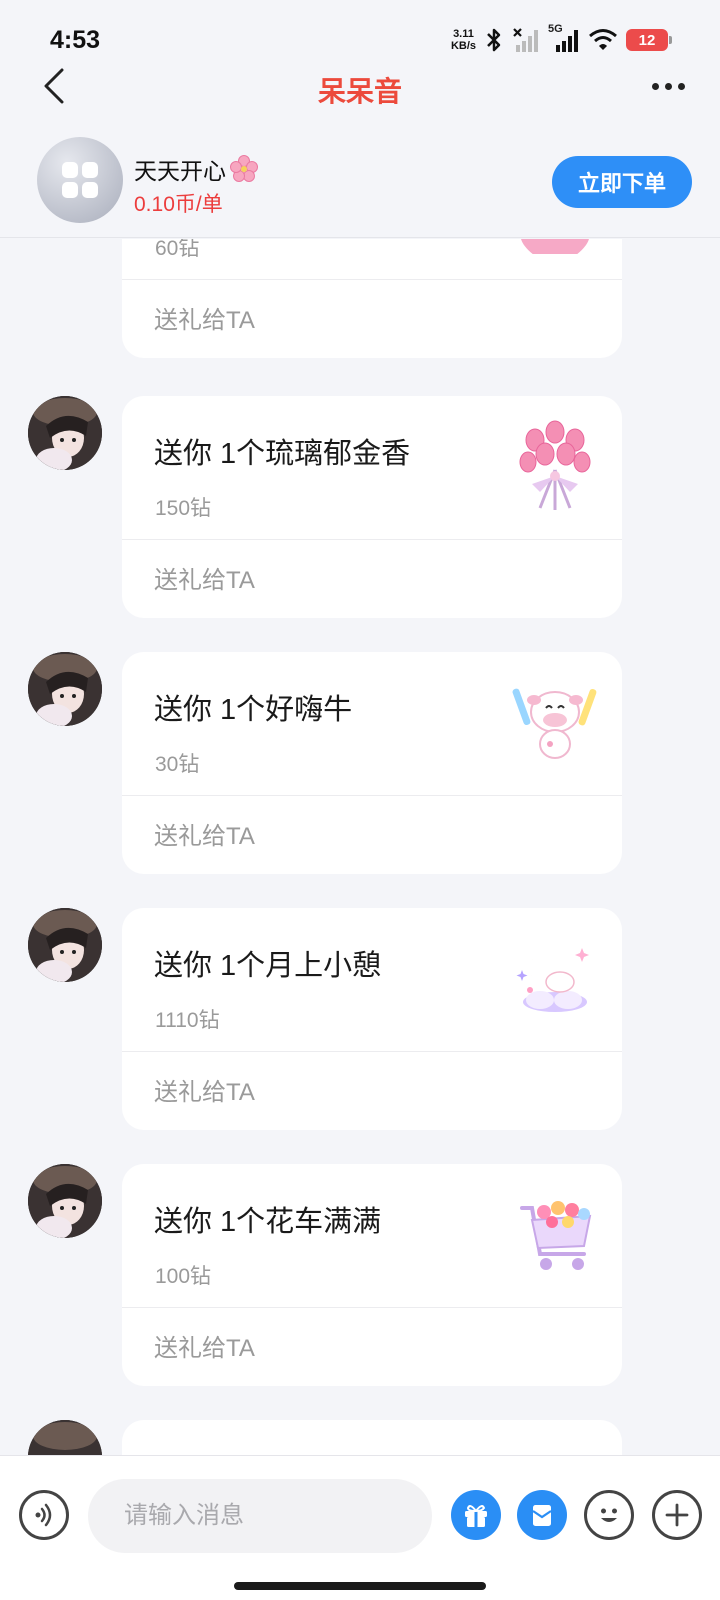  Describe the element at coordinates (177, 764) in the screenshot. I see `gift-price: 30钻` at that location.